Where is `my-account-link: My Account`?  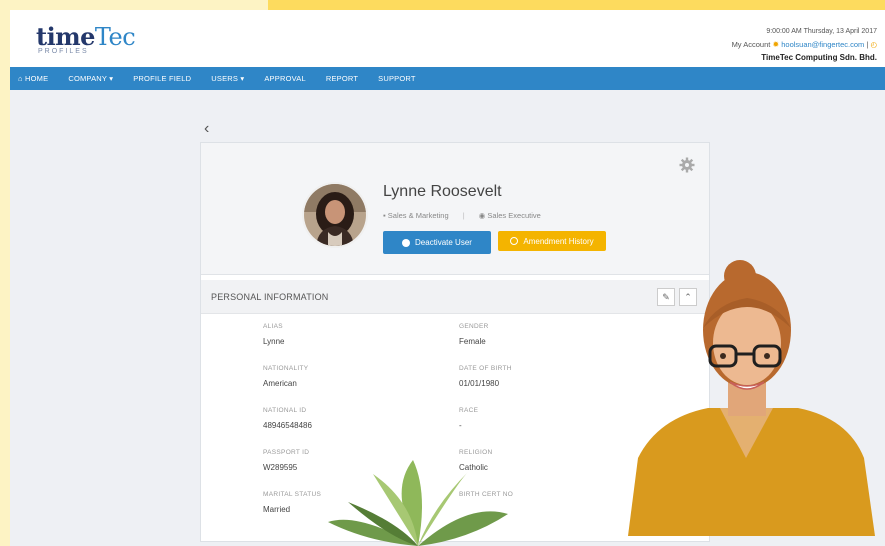 my-account-link: My Account is located at coordinates (751, 44).